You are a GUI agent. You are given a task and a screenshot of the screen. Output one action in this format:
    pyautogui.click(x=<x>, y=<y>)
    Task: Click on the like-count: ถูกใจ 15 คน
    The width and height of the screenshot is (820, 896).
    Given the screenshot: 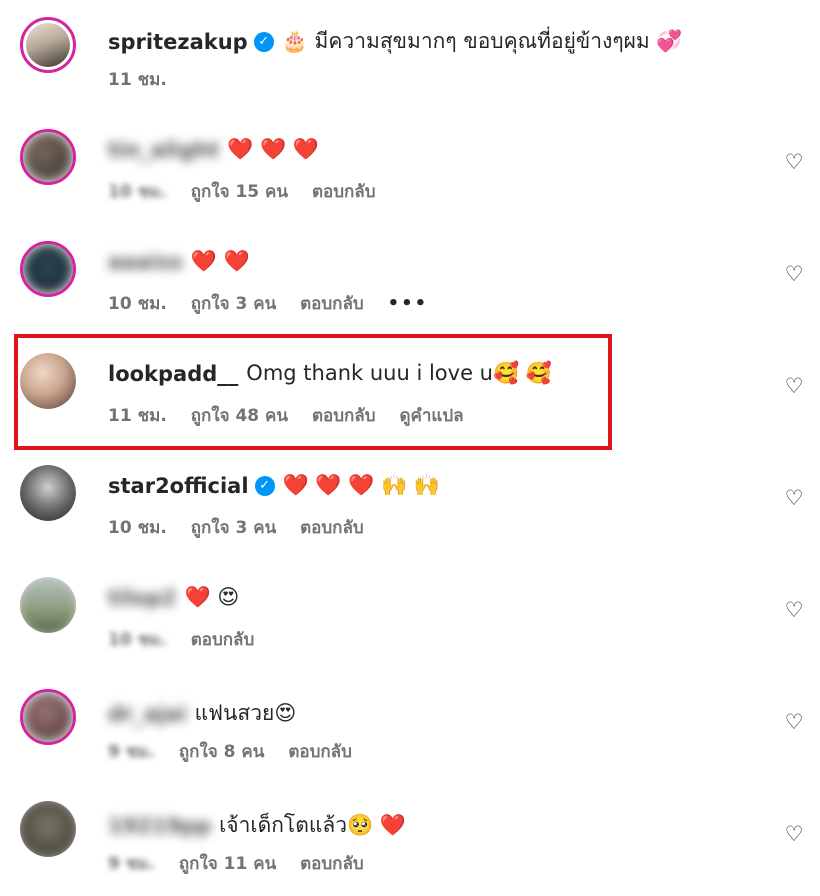 What is the action you would take?
    pyautogui.click(x=239, y=192)
    